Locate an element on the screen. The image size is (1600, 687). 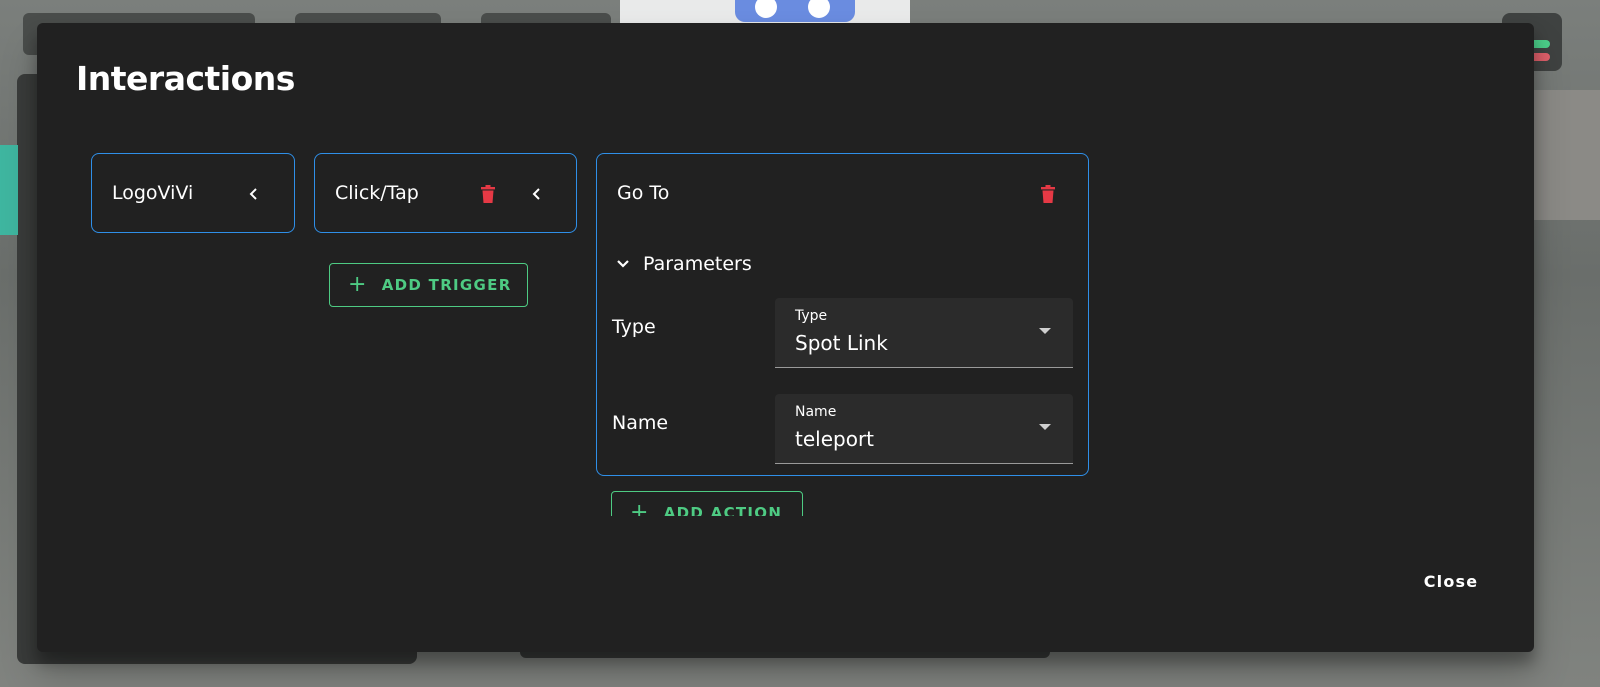
scroll-clip: + ADD ACTION is located at coordinates (877, 499).